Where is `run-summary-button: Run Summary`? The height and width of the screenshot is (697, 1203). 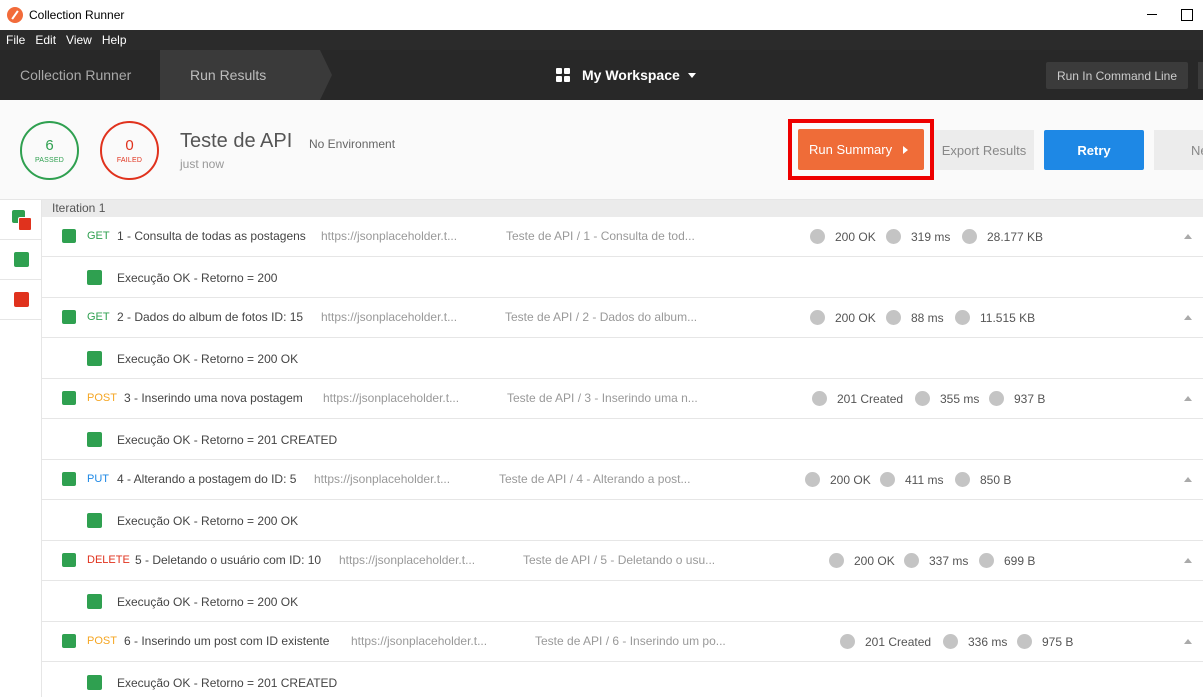 run-summary-button: Run Summary is located at coordinates (861, 149).